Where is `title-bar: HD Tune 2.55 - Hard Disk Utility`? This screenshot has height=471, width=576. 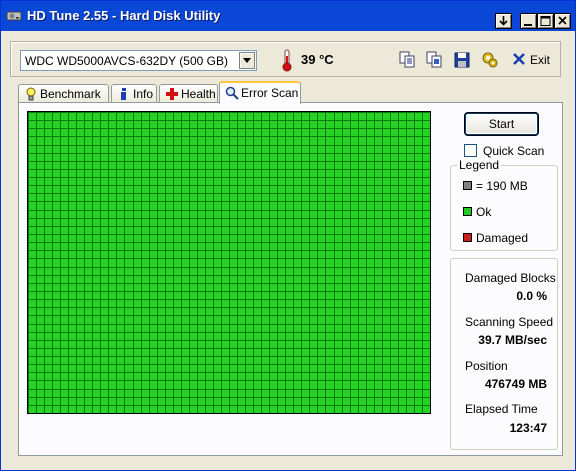
title-bar: HD Tune 2.55 - Hard Disk Utility is located at coordinates (288, 16).